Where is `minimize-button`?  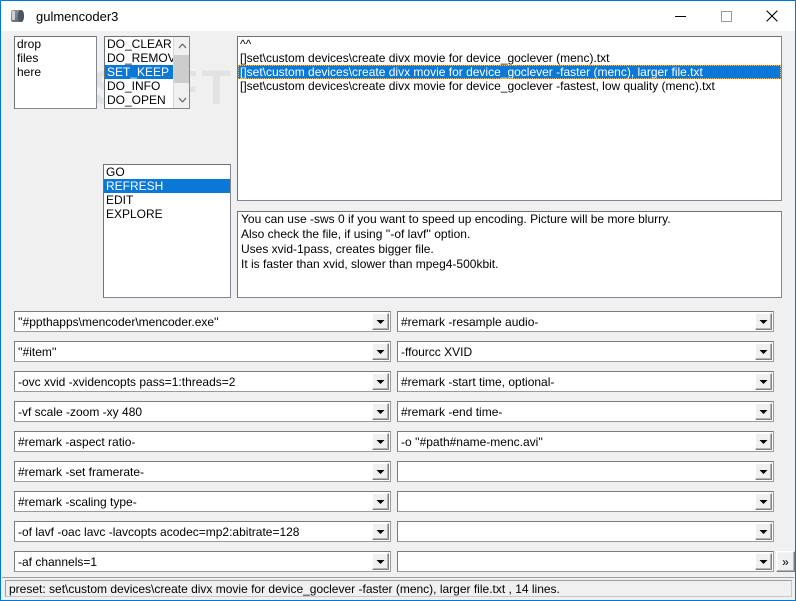 minimize-button is located at coordinates (680, 16).